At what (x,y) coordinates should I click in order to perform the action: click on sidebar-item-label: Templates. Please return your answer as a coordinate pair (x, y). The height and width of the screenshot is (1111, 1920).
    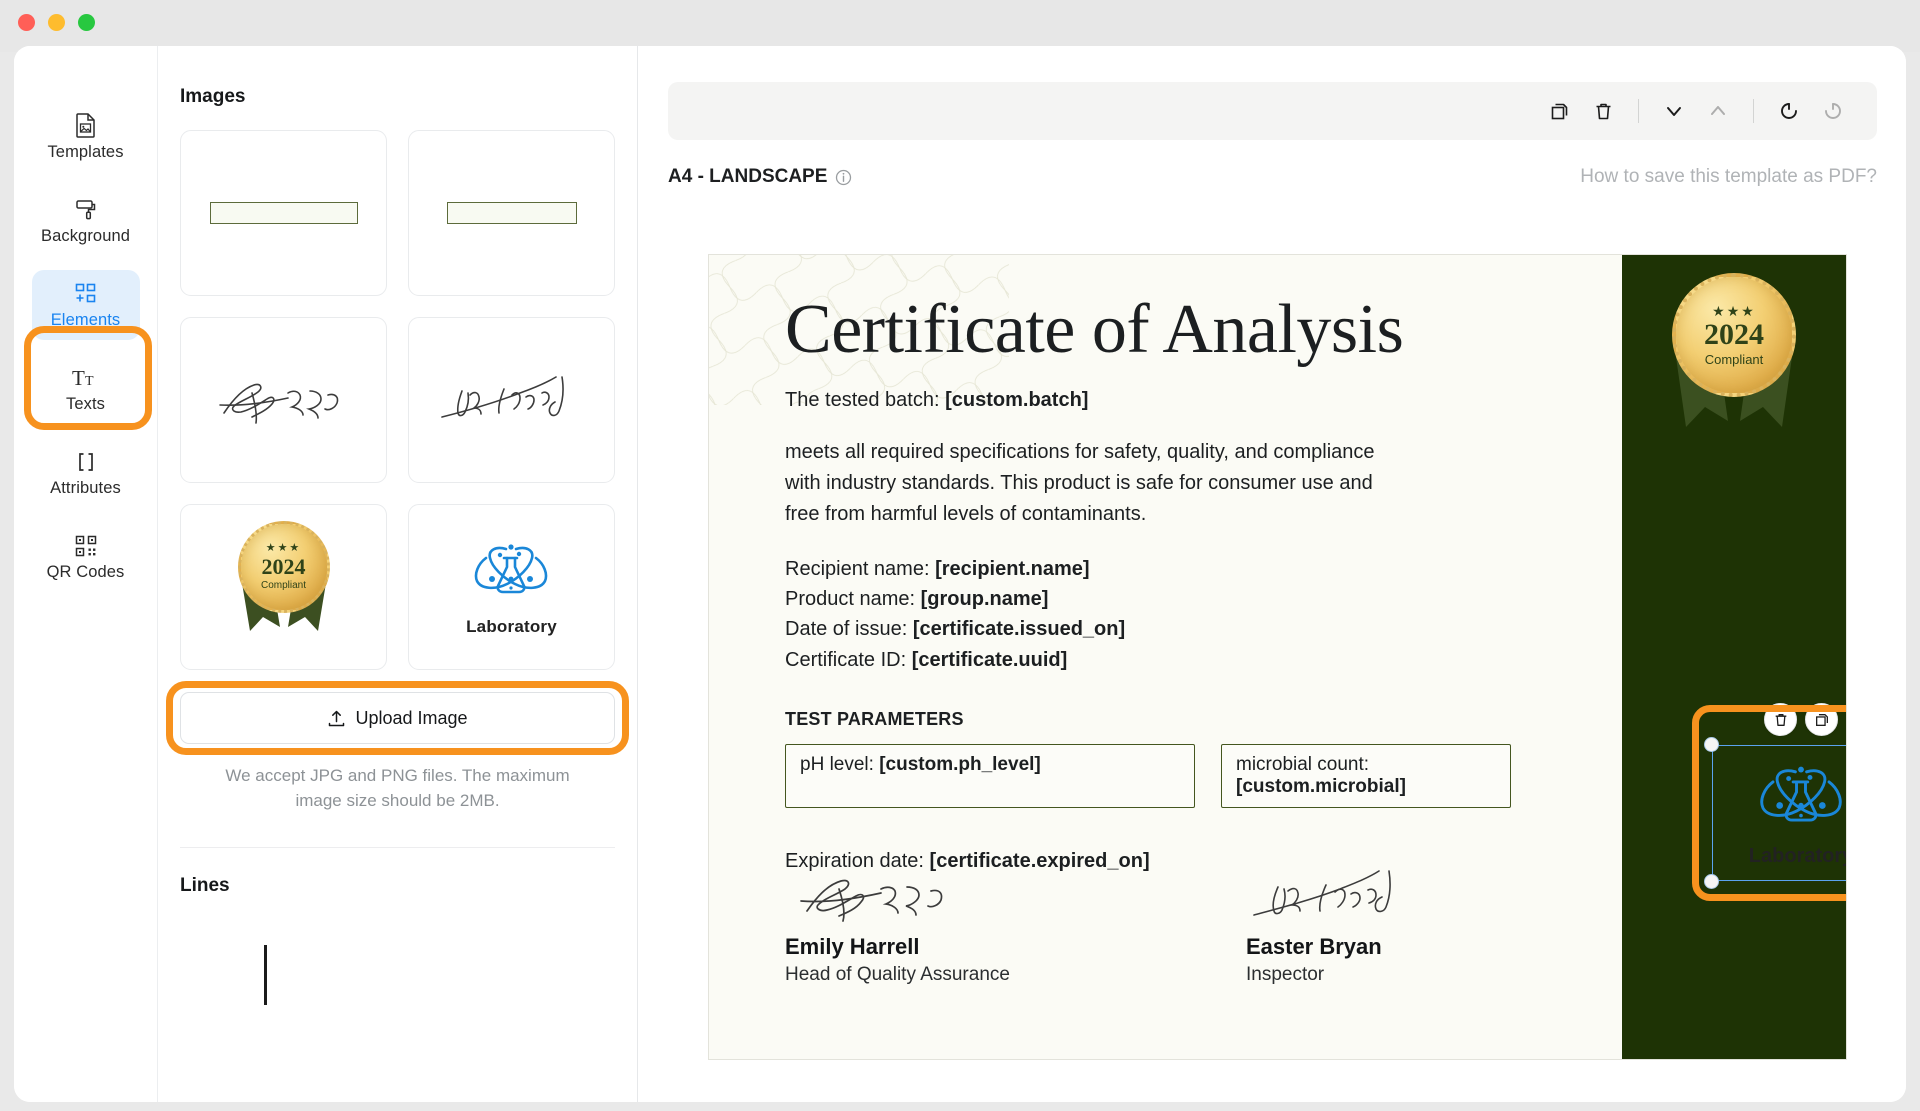
    Looking at the image, I should click on (85, 152).